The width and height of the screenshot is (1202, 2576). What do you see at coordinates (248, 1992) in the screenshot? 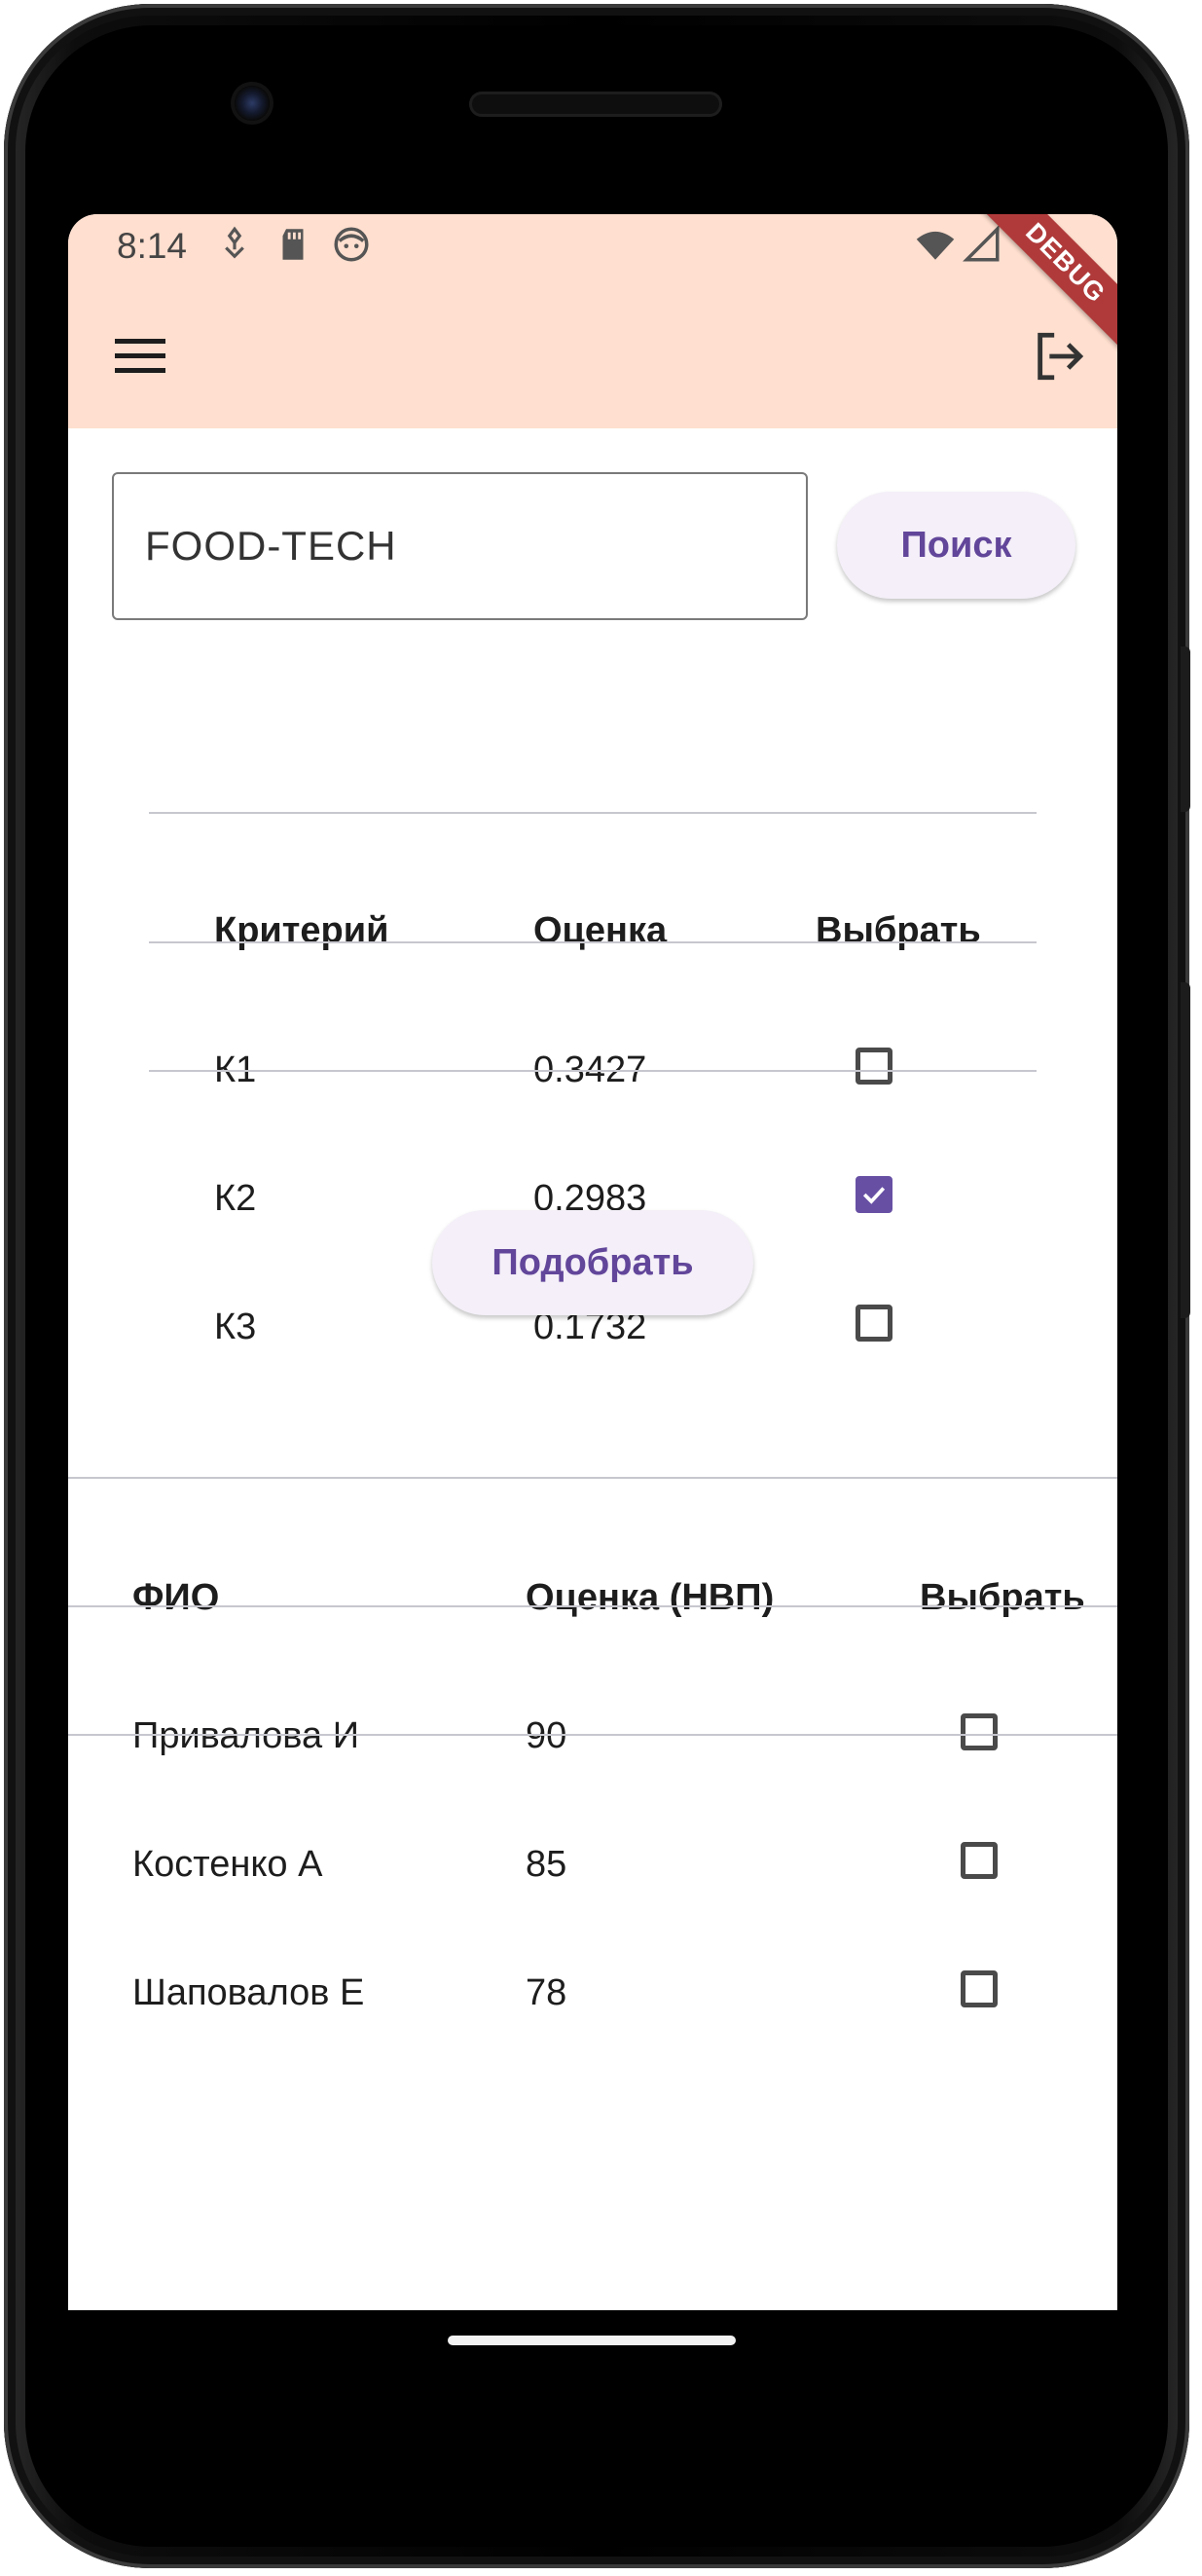
I see `person-name: Шаповалов Е` at bounding box center [248, 1992].